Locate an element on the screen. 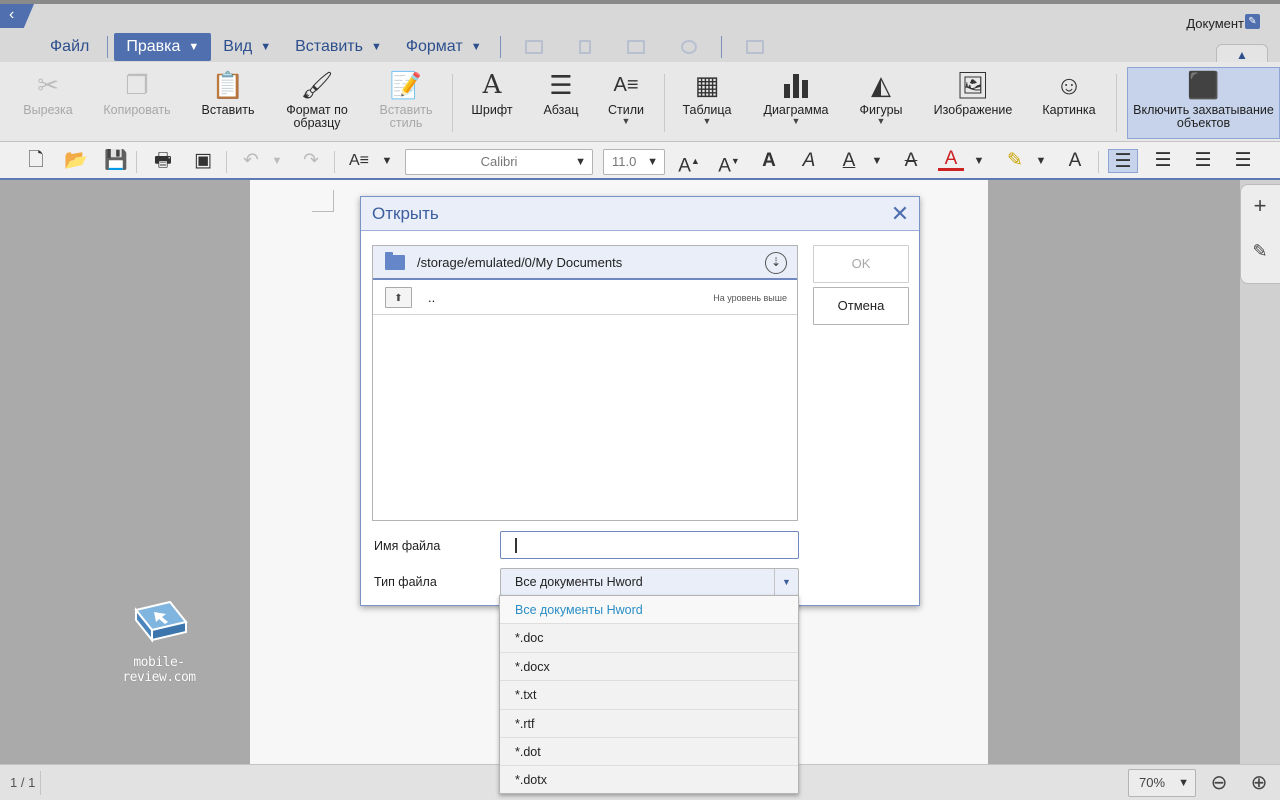  filetype-option: *.dotx is located at coordinates (649, 780).